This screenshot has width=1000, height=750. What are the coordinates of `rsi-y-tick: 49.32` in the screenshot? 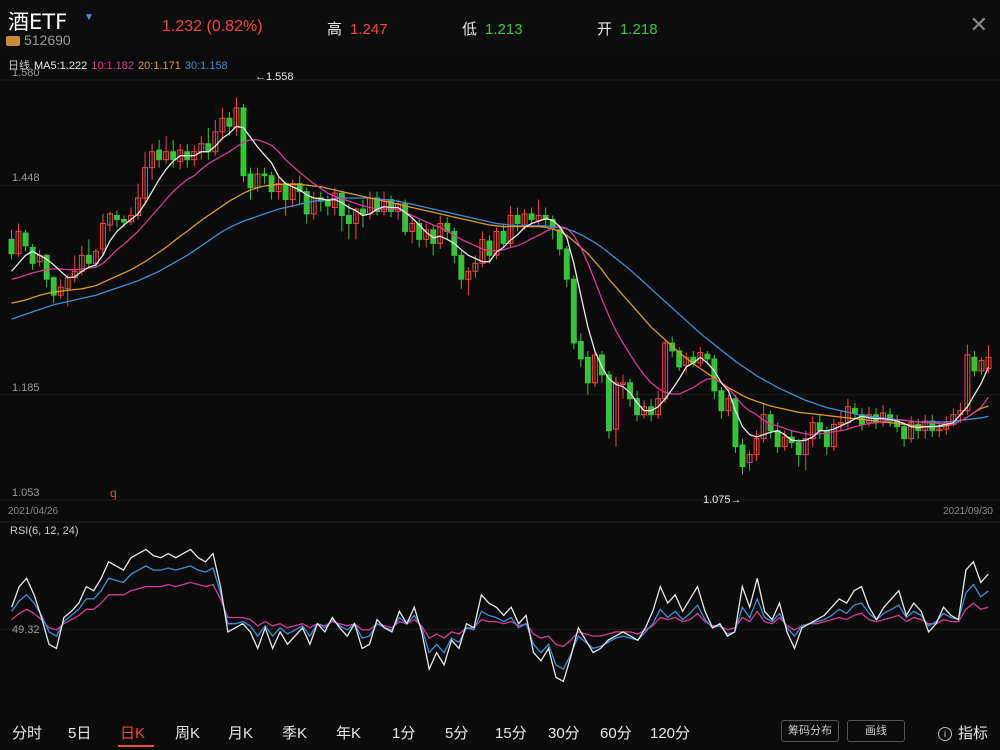 It's located at (26, 630).